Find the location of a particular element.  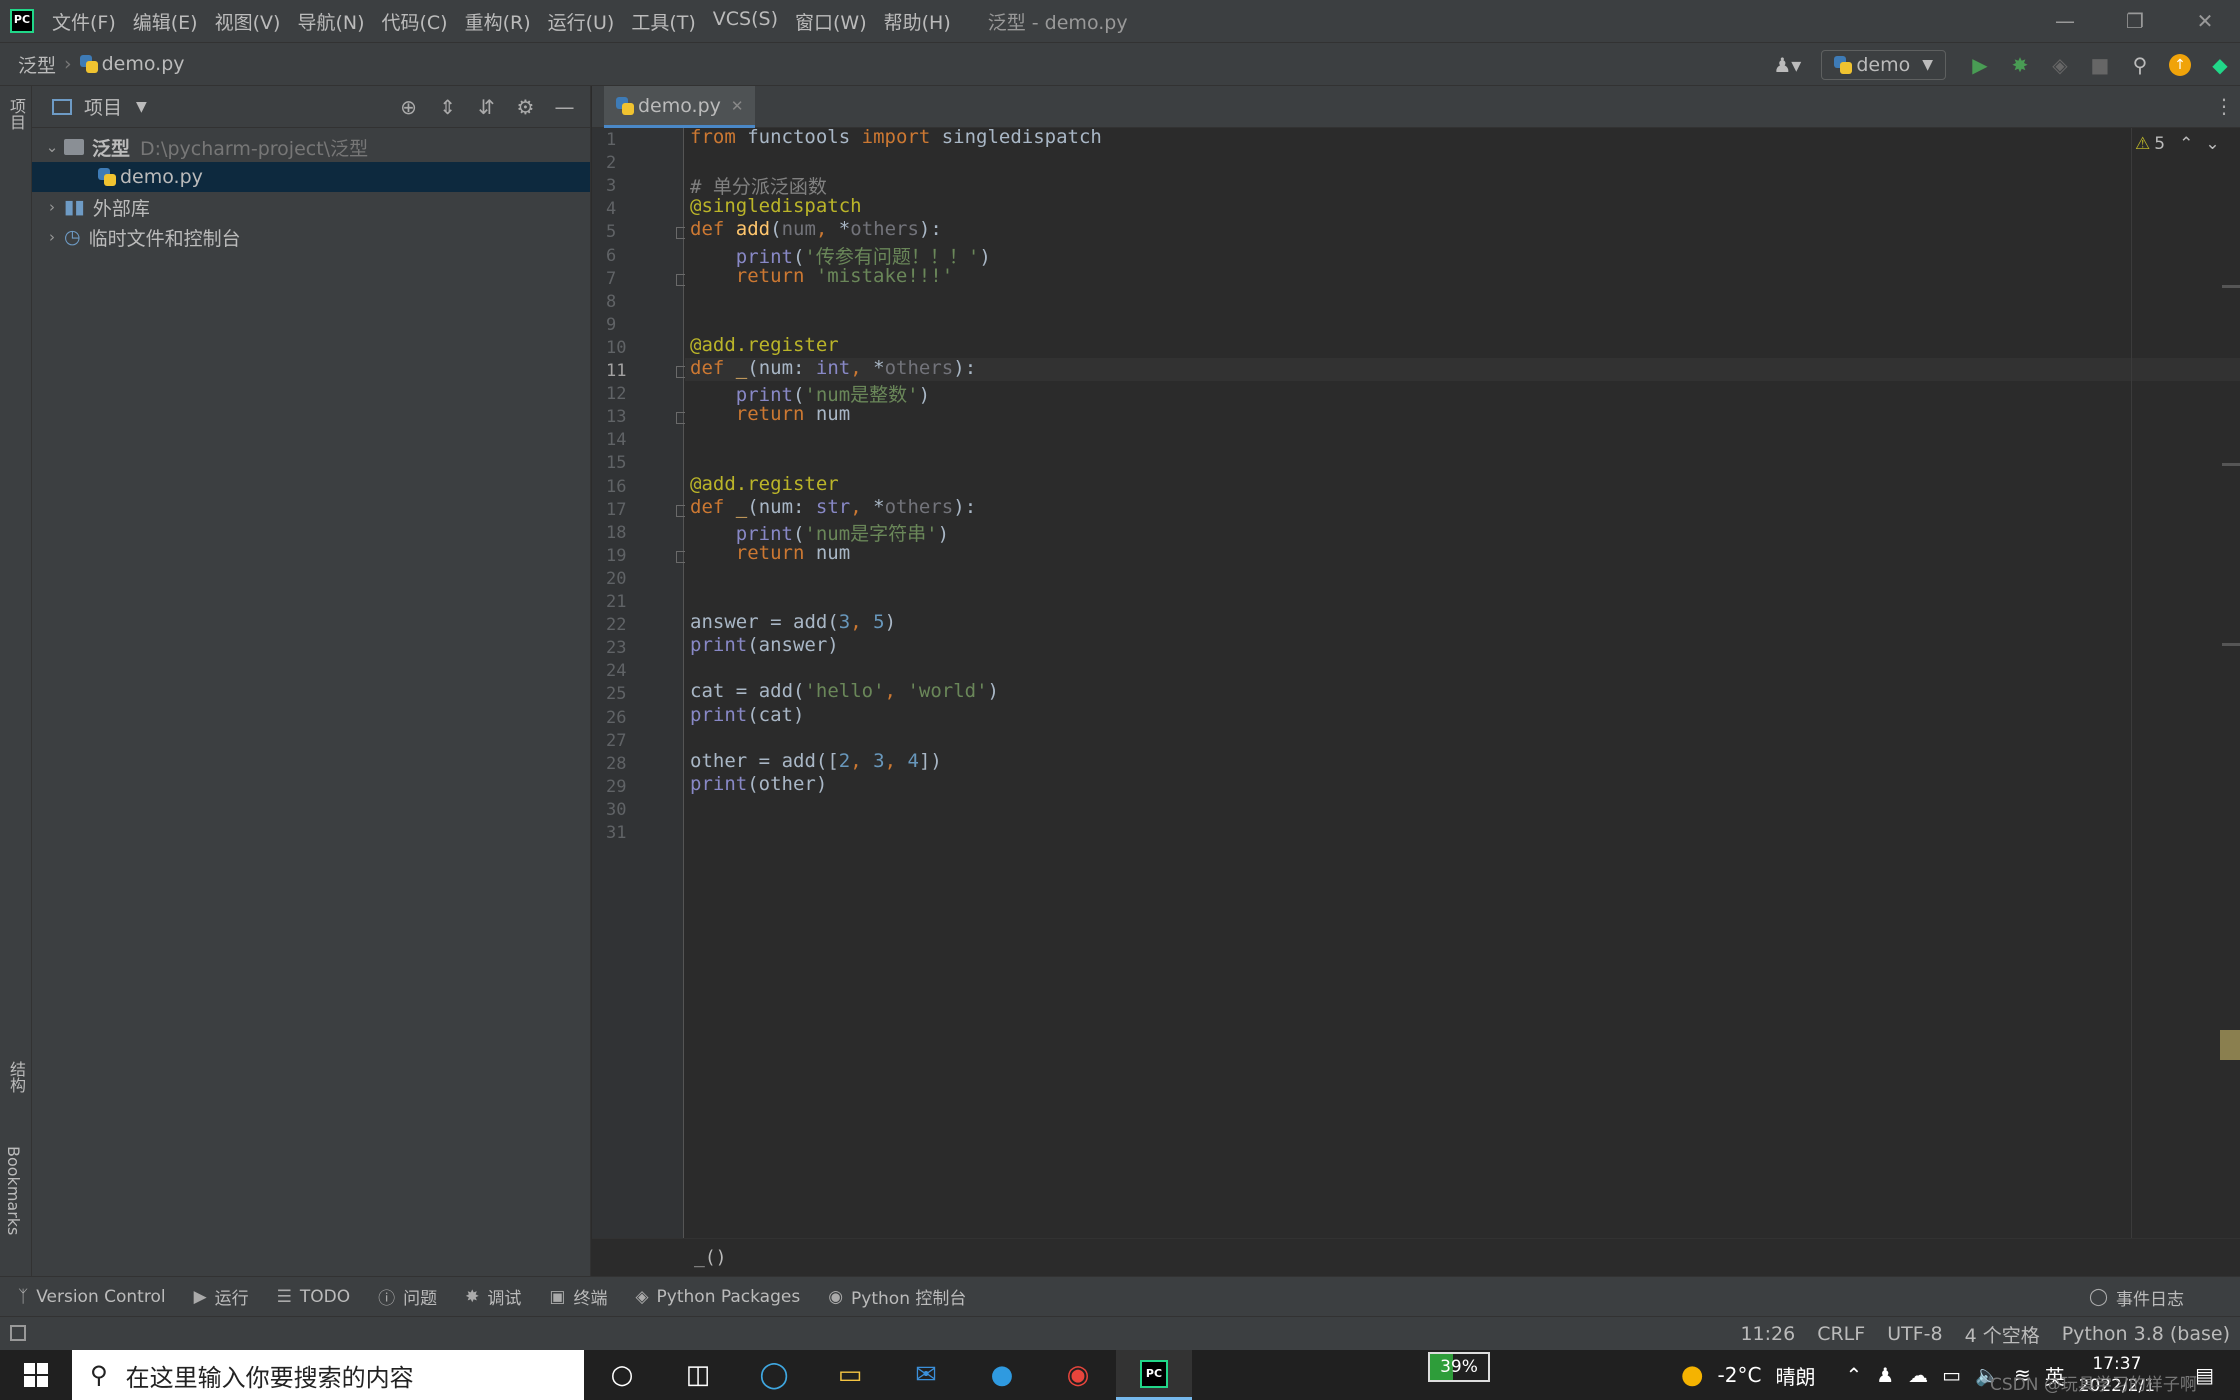

code-breadcrumb: _() is located at coordinates (1416, 1257).